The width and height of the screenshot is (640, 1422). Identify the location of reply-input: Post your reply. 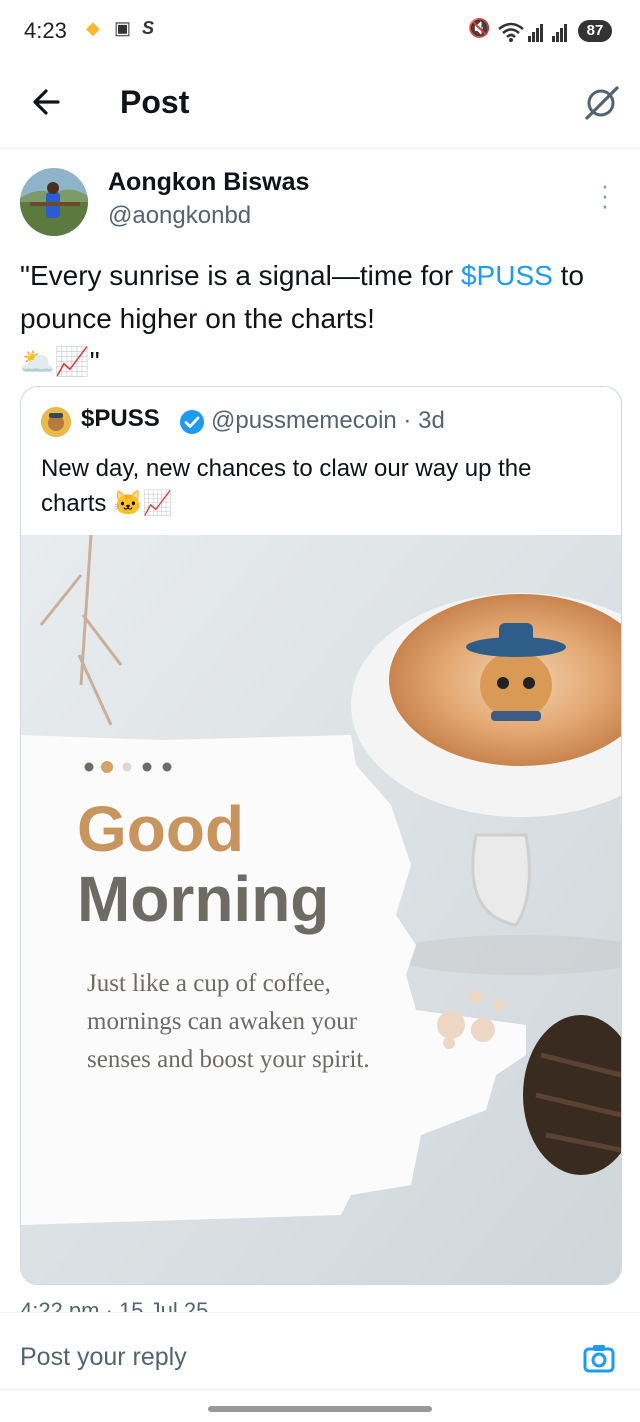
(103, 1357).